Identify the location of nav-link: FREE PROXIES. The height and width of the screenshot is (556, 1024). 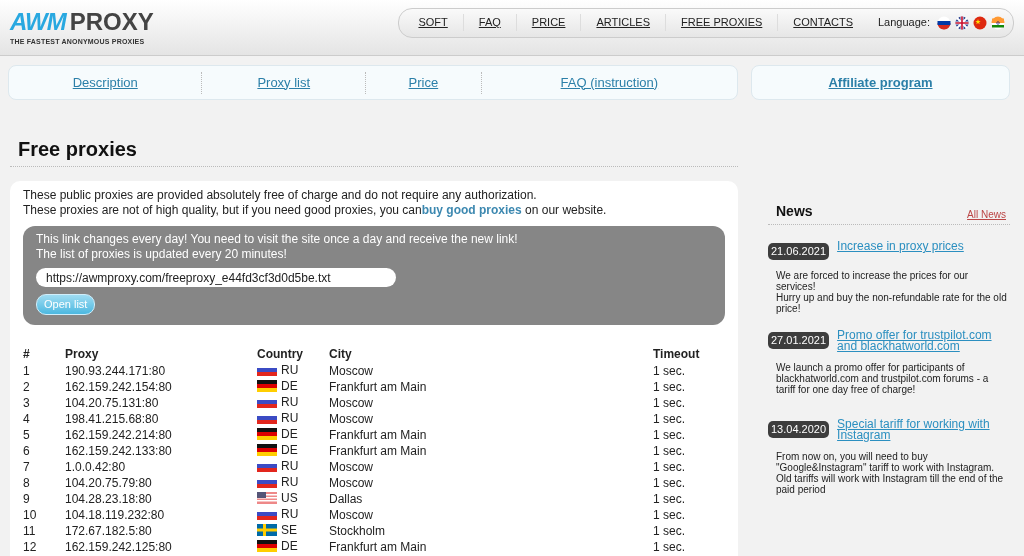
(722, 22).